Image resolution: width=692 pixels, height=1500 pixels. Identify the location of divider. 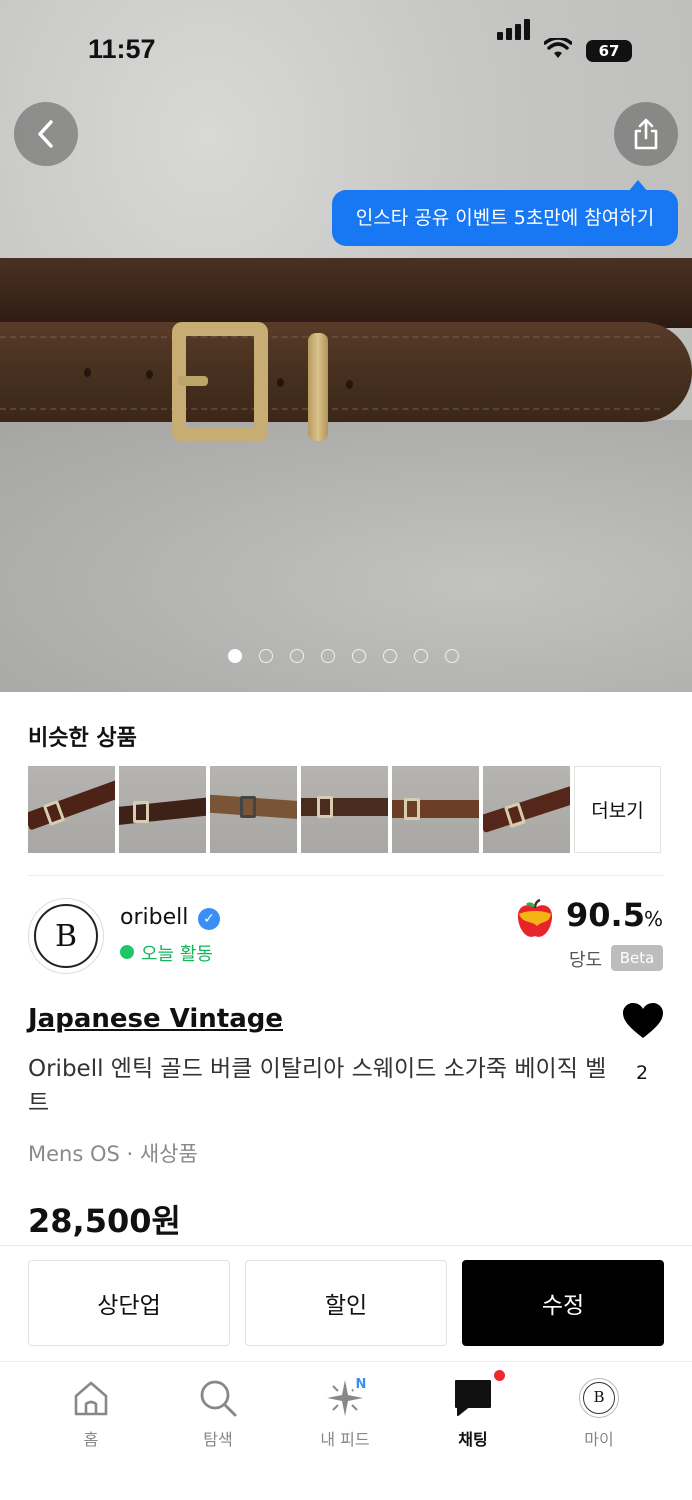
(346, 875).